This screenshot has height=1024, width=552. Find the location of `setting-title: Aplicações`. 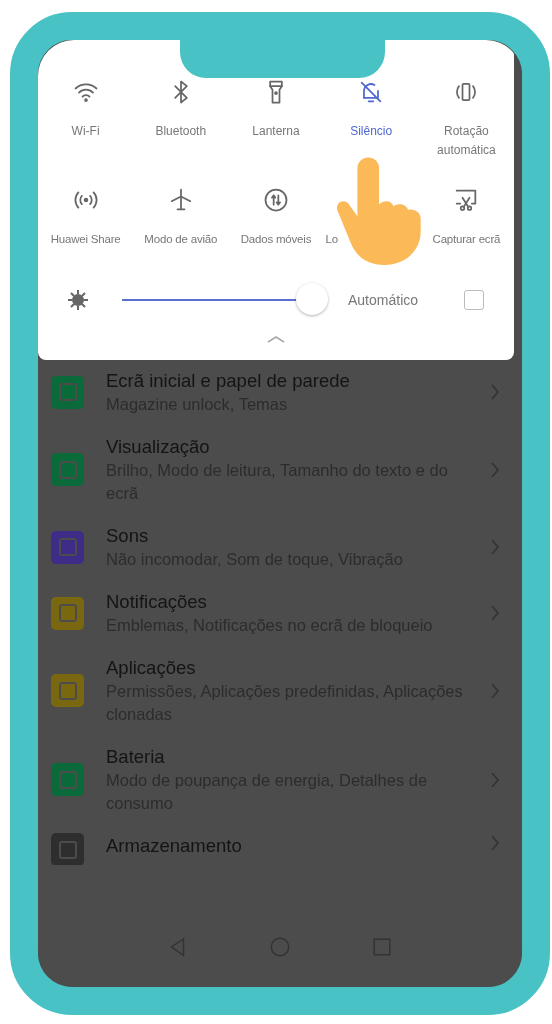

setting-title: Aplicações is located at coordinates (293, 667).